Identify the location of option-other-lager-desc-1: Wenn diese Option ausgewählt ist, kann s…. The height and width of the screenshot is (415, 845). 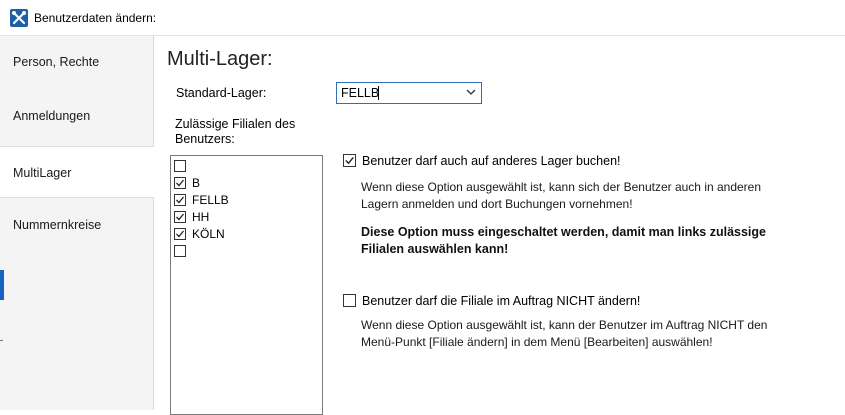
(561, 187).